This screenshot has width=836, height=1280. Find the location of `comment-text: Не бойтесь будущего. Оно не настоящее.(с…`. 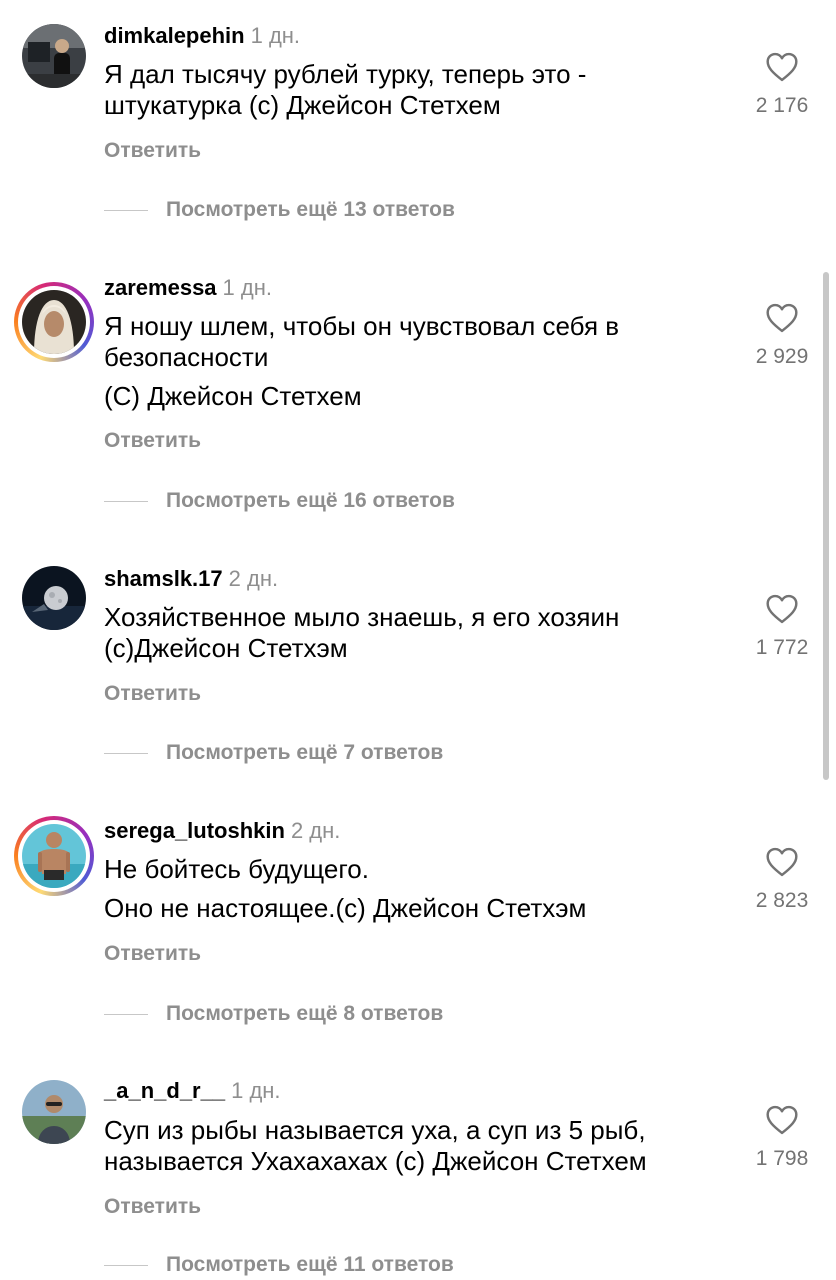

comment-text: Не бойтесь будущего. Оно не настоящее.(с… is located at coordinates (345, 888).